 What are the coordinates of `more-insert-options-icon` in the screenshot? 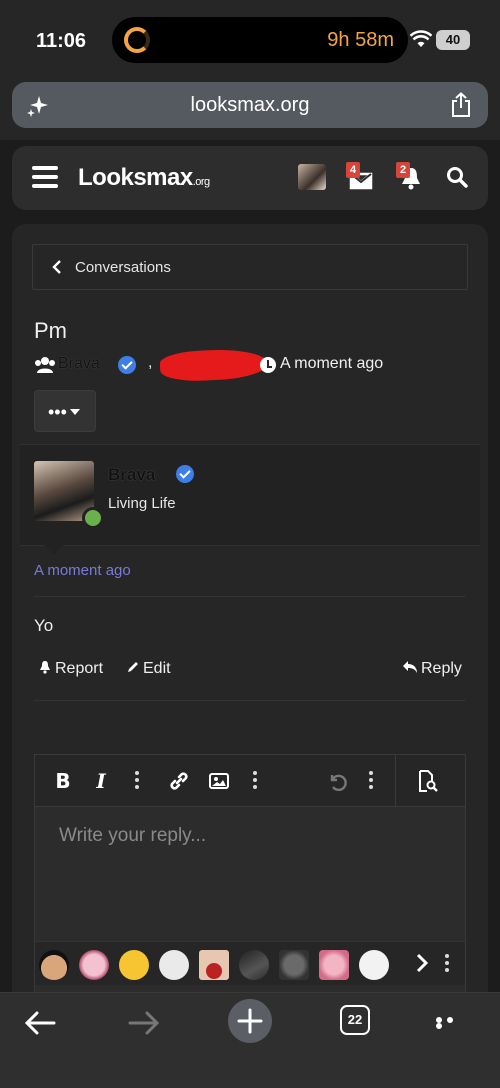 It's located at (255, 781).